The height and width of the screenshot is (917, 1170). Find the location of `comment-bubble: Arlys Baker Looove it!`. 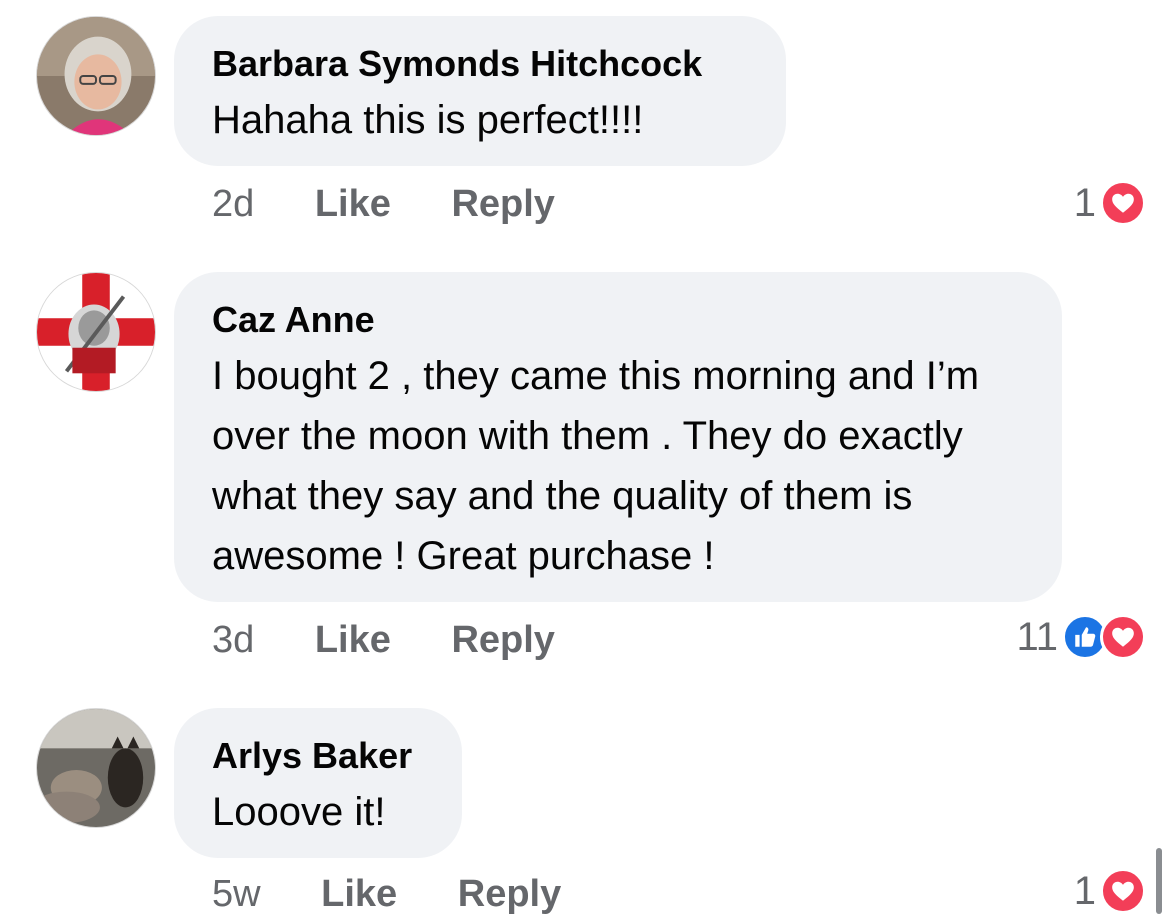

comment-bubble: Arlys Baker Looove it! is located at coordinates (318, 783).